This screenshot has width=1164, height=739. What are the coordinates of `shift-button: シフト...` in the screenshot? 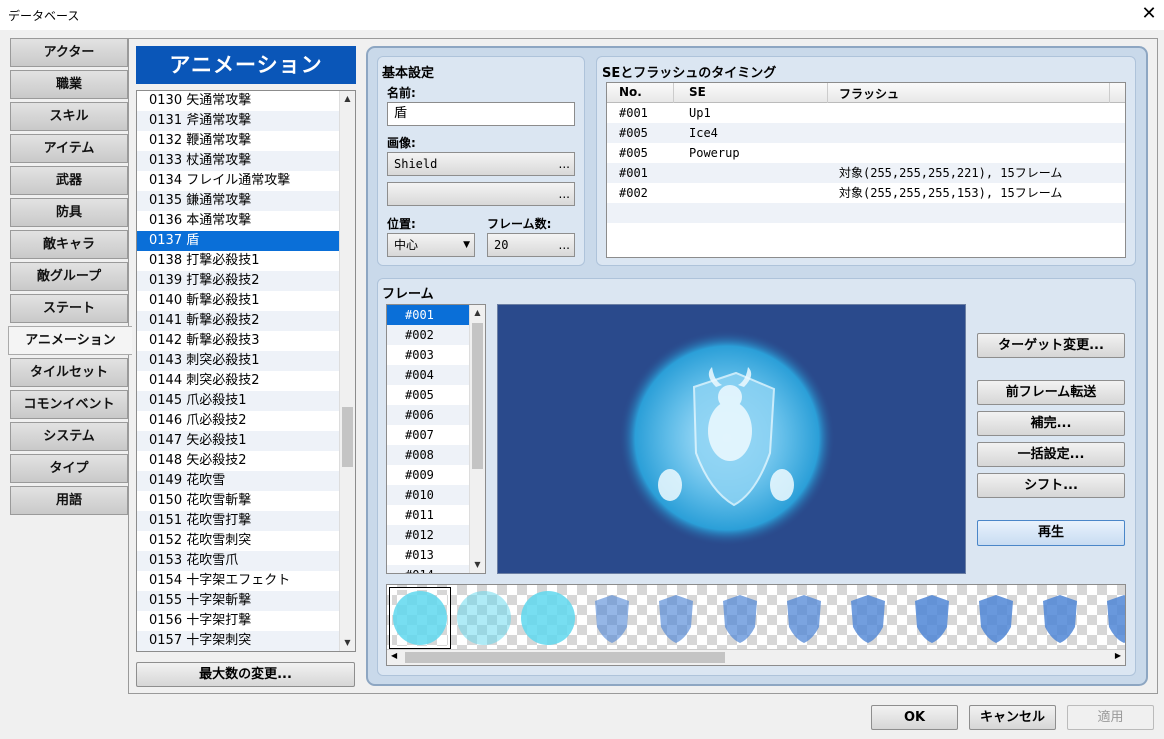 It's located at (1051, 485).